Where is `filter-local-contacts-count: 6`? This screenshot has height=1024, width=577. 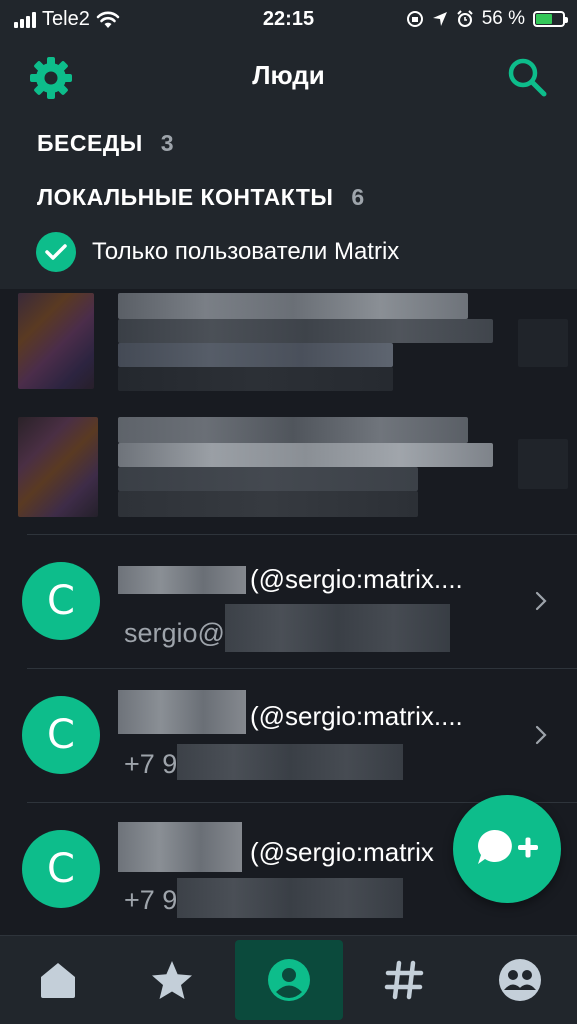 filter-local-contacts-count: 6 is located at coordinates (358, 197).